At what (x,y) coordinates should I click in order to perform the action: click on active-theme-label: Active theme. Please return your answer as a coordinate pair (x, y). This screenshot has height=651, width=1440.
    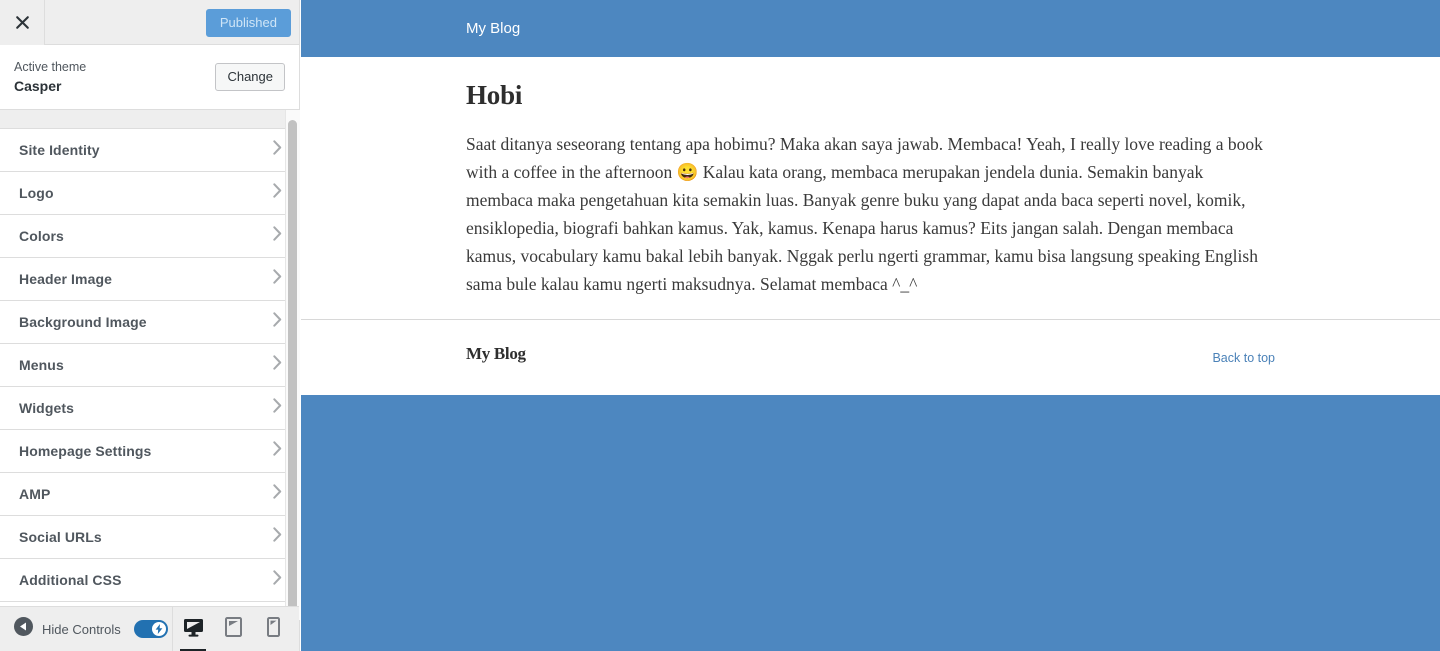
    Looking at the image, I should click on (50, 66).